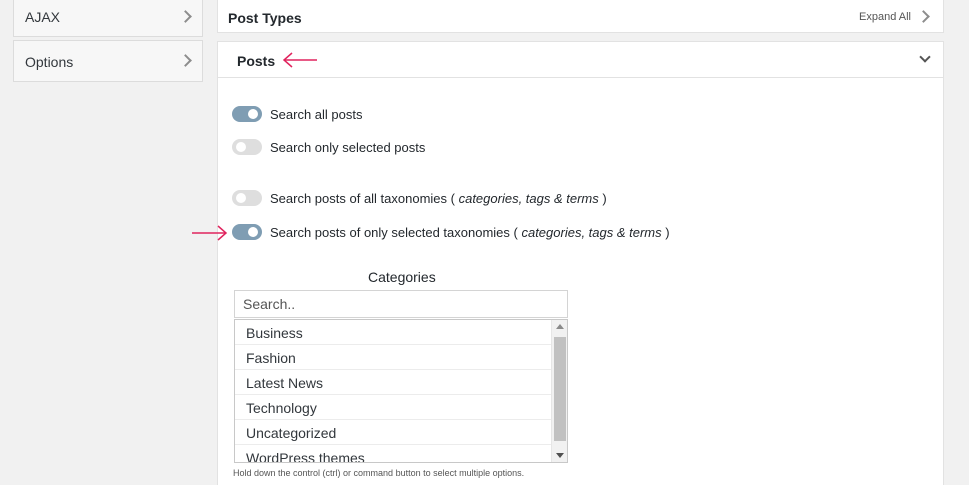 The height and width of the screenshot is (485, 969). Describe the element at coordinates (393, 357) in the screenshot. I see `list-item: Fashion` at that location.